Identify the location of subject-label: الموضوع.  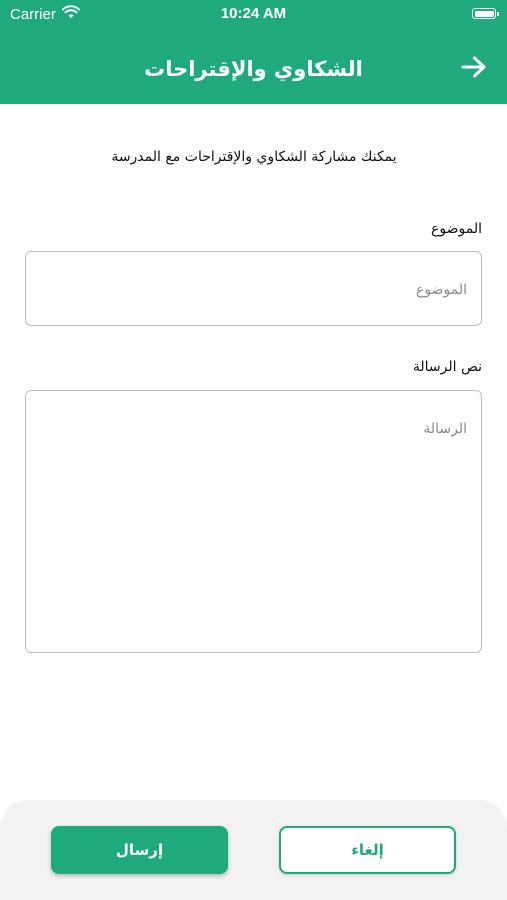
(456, 229).